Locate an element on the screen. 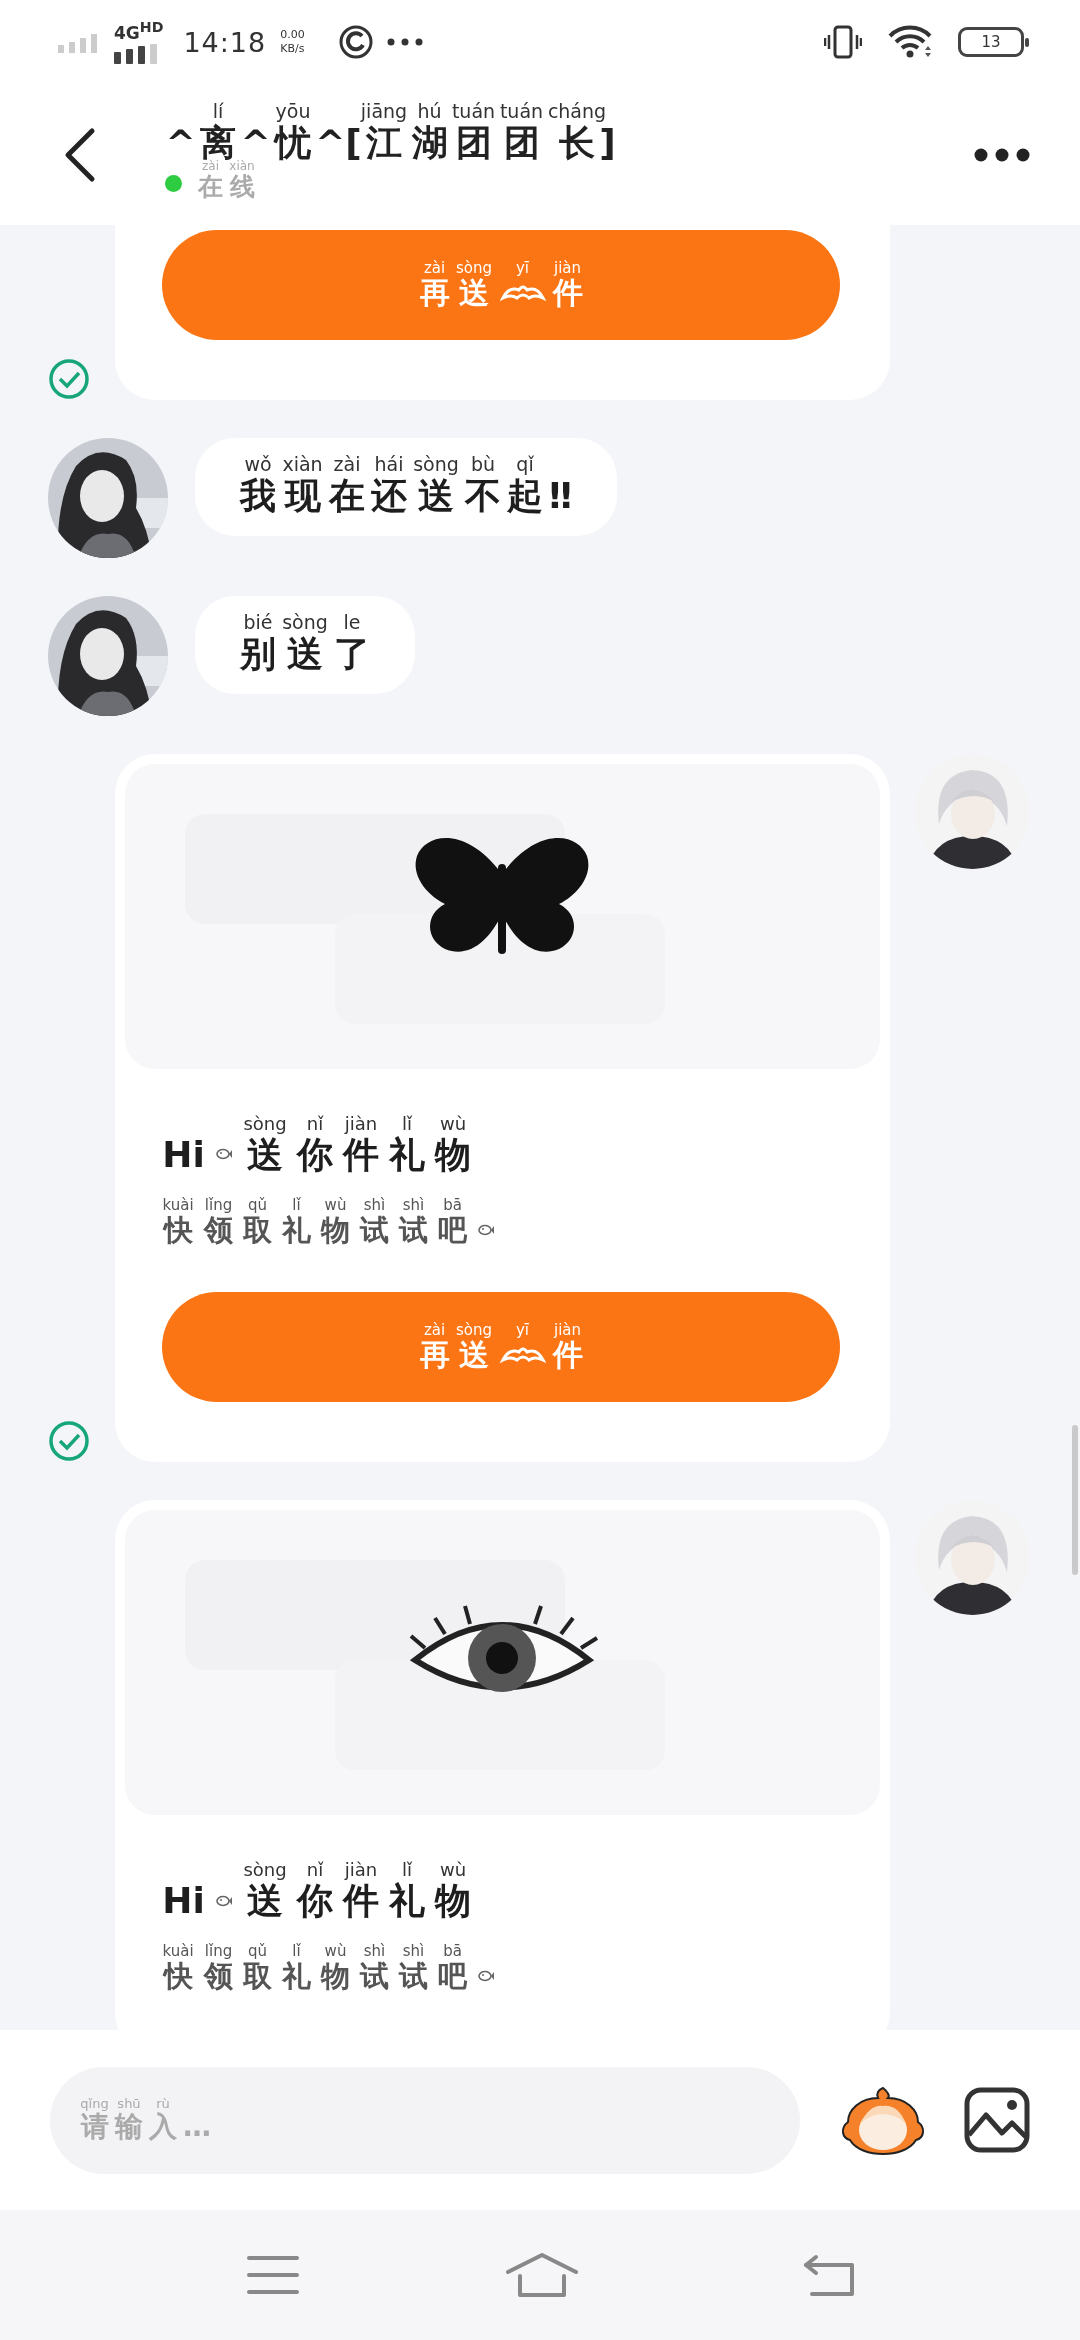  pinyin-text: bié sòng le is located at coordinates (302, 622).